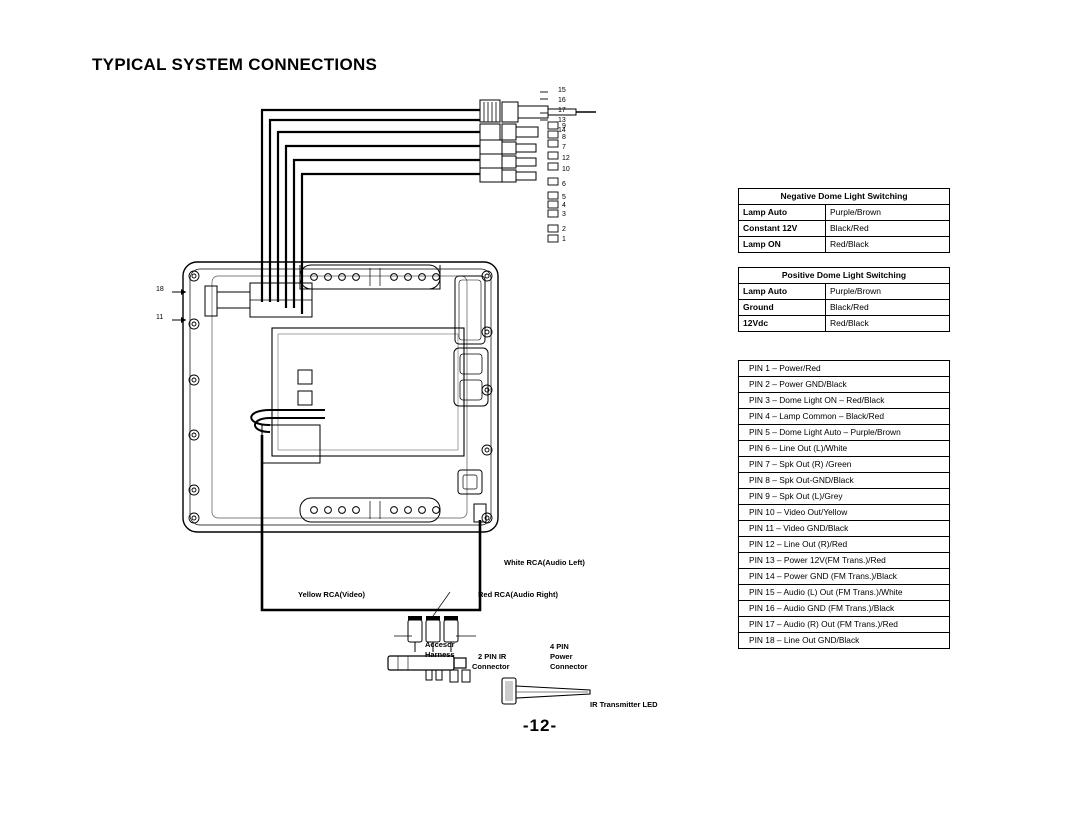  I want to click on pin-row-6: PIN 7 – Spk Out (R) /Green, so click(844, 464).